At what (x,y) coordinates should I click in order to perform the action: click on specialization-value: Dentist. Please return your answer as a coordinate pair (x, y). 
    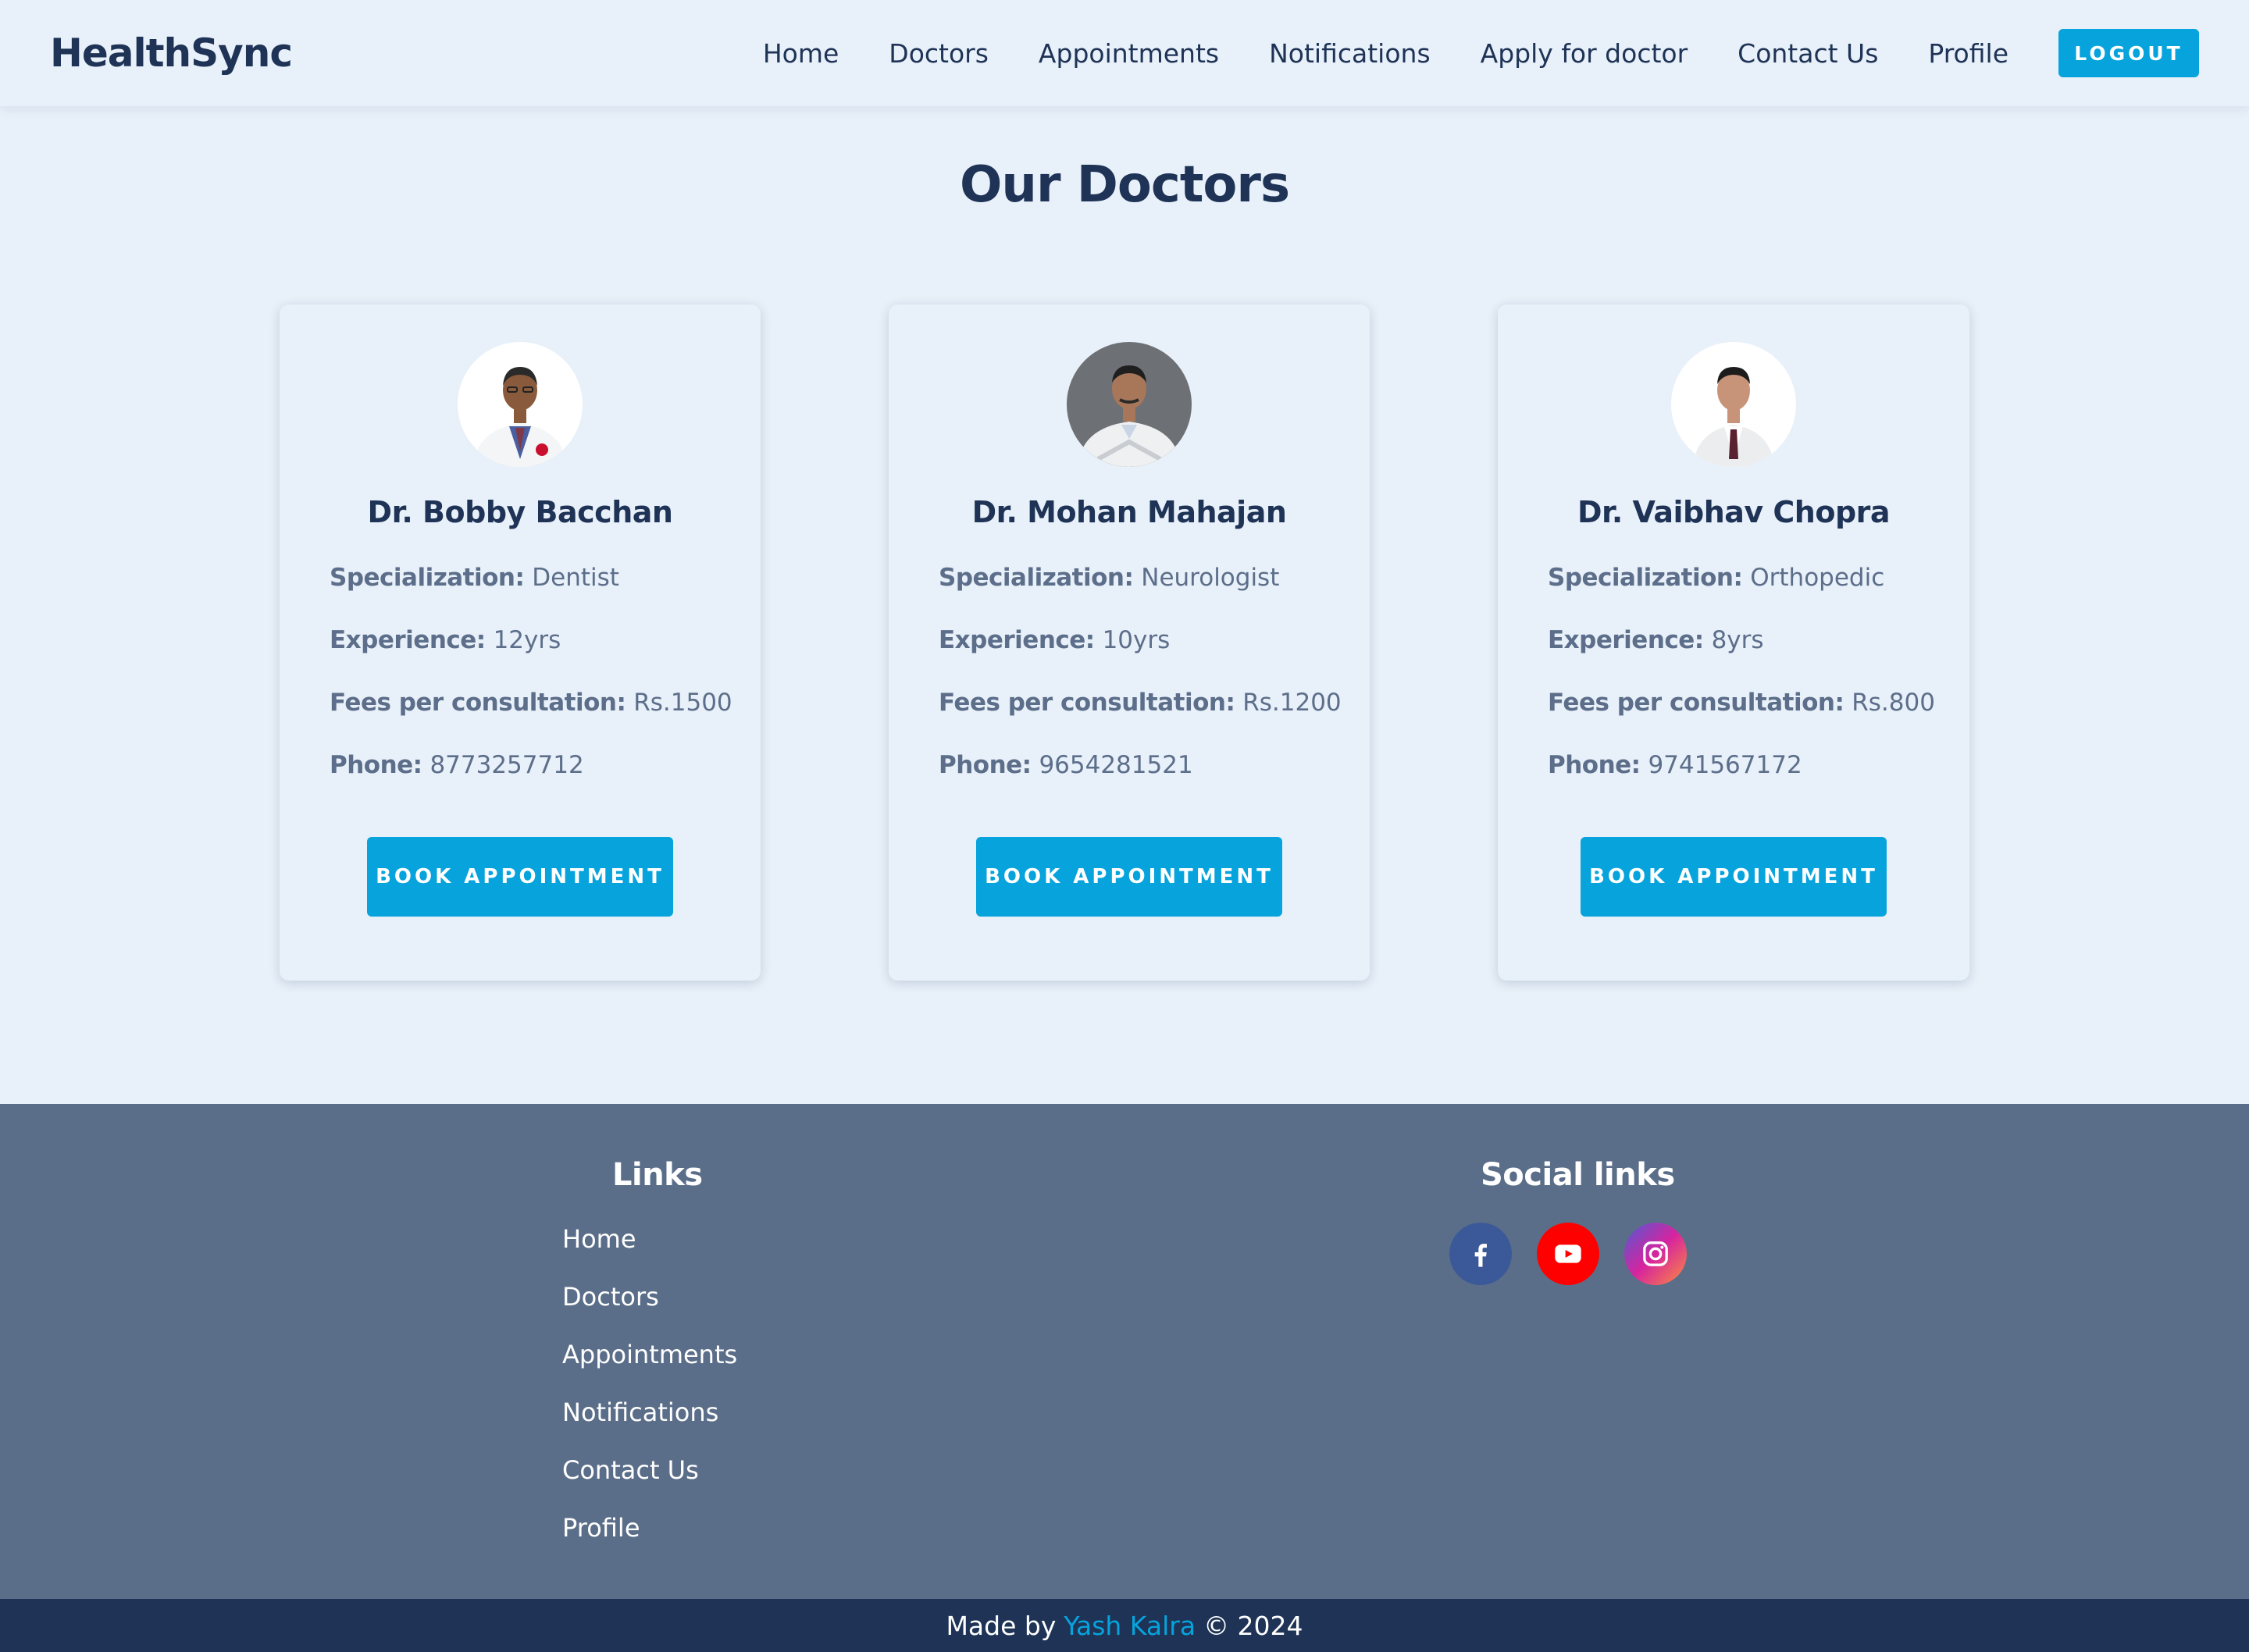
    Looking at the image, I should click on (575, 578).